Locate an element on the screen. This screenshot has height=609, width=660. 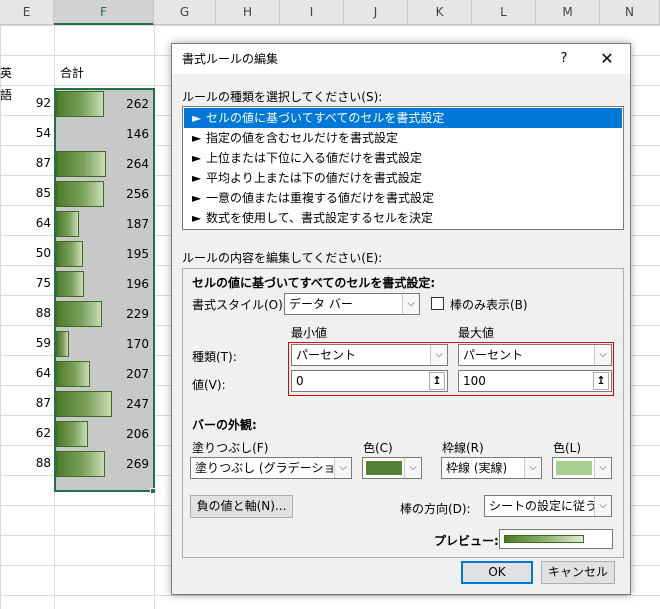
rule-type-text: 上位または下位に入る値だけを書式設定 is located at coordinates (314, 158).